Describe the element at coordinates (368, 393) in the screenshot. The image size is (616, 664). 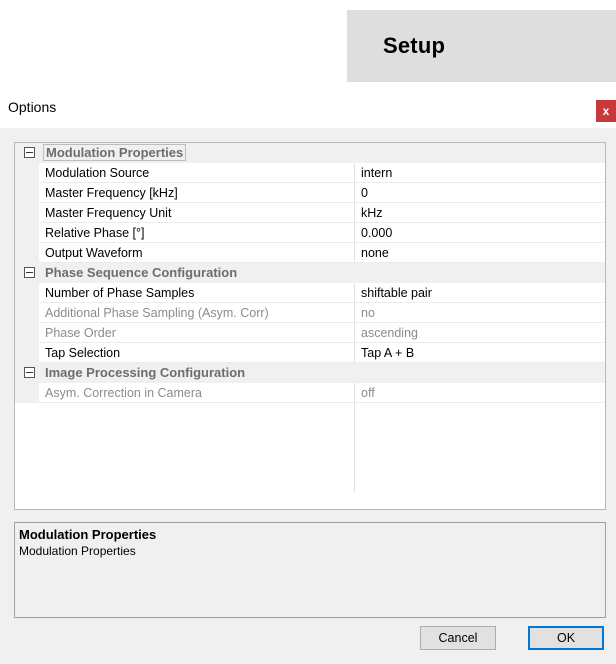
I see `property-value: off` at that location.